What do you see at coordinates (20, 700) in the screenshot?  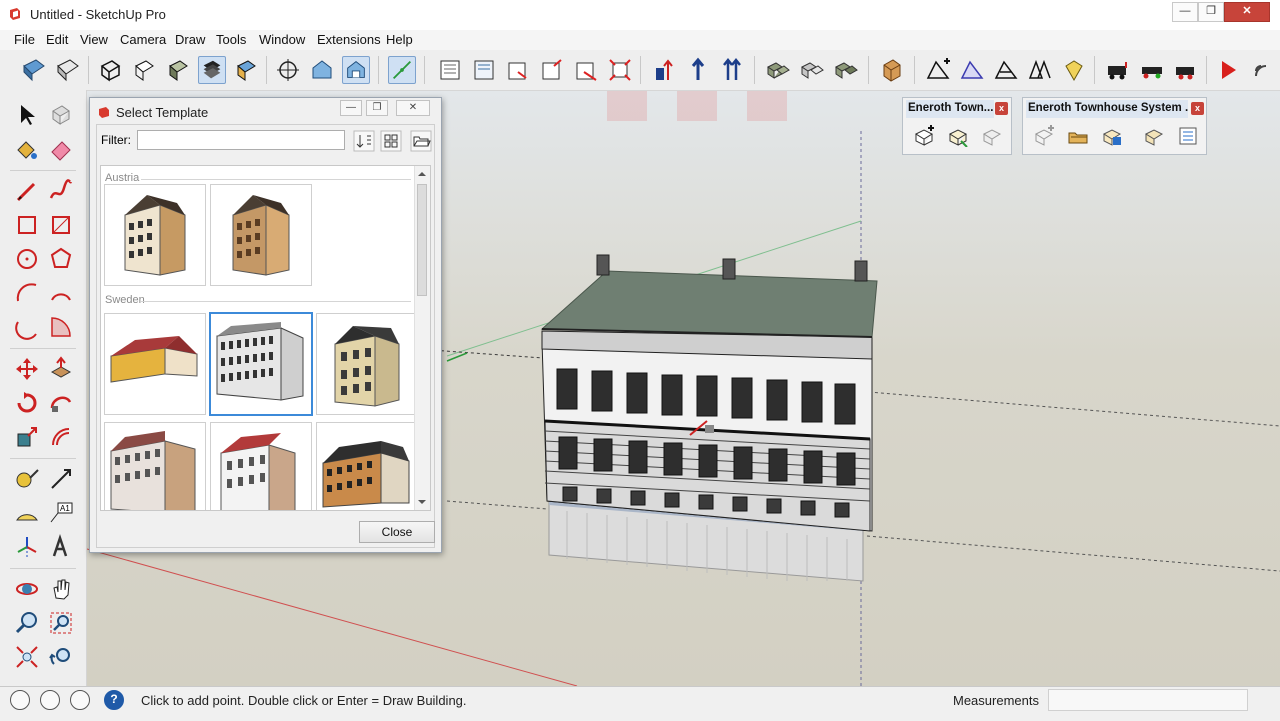 I see `geolocation-icon` at bounding box center [20, 700].